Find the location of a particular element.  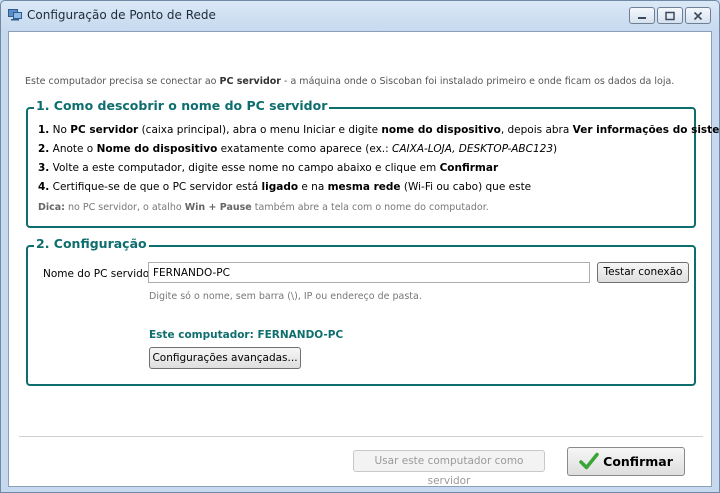

footer-divider is located at coordinates (361, 436).